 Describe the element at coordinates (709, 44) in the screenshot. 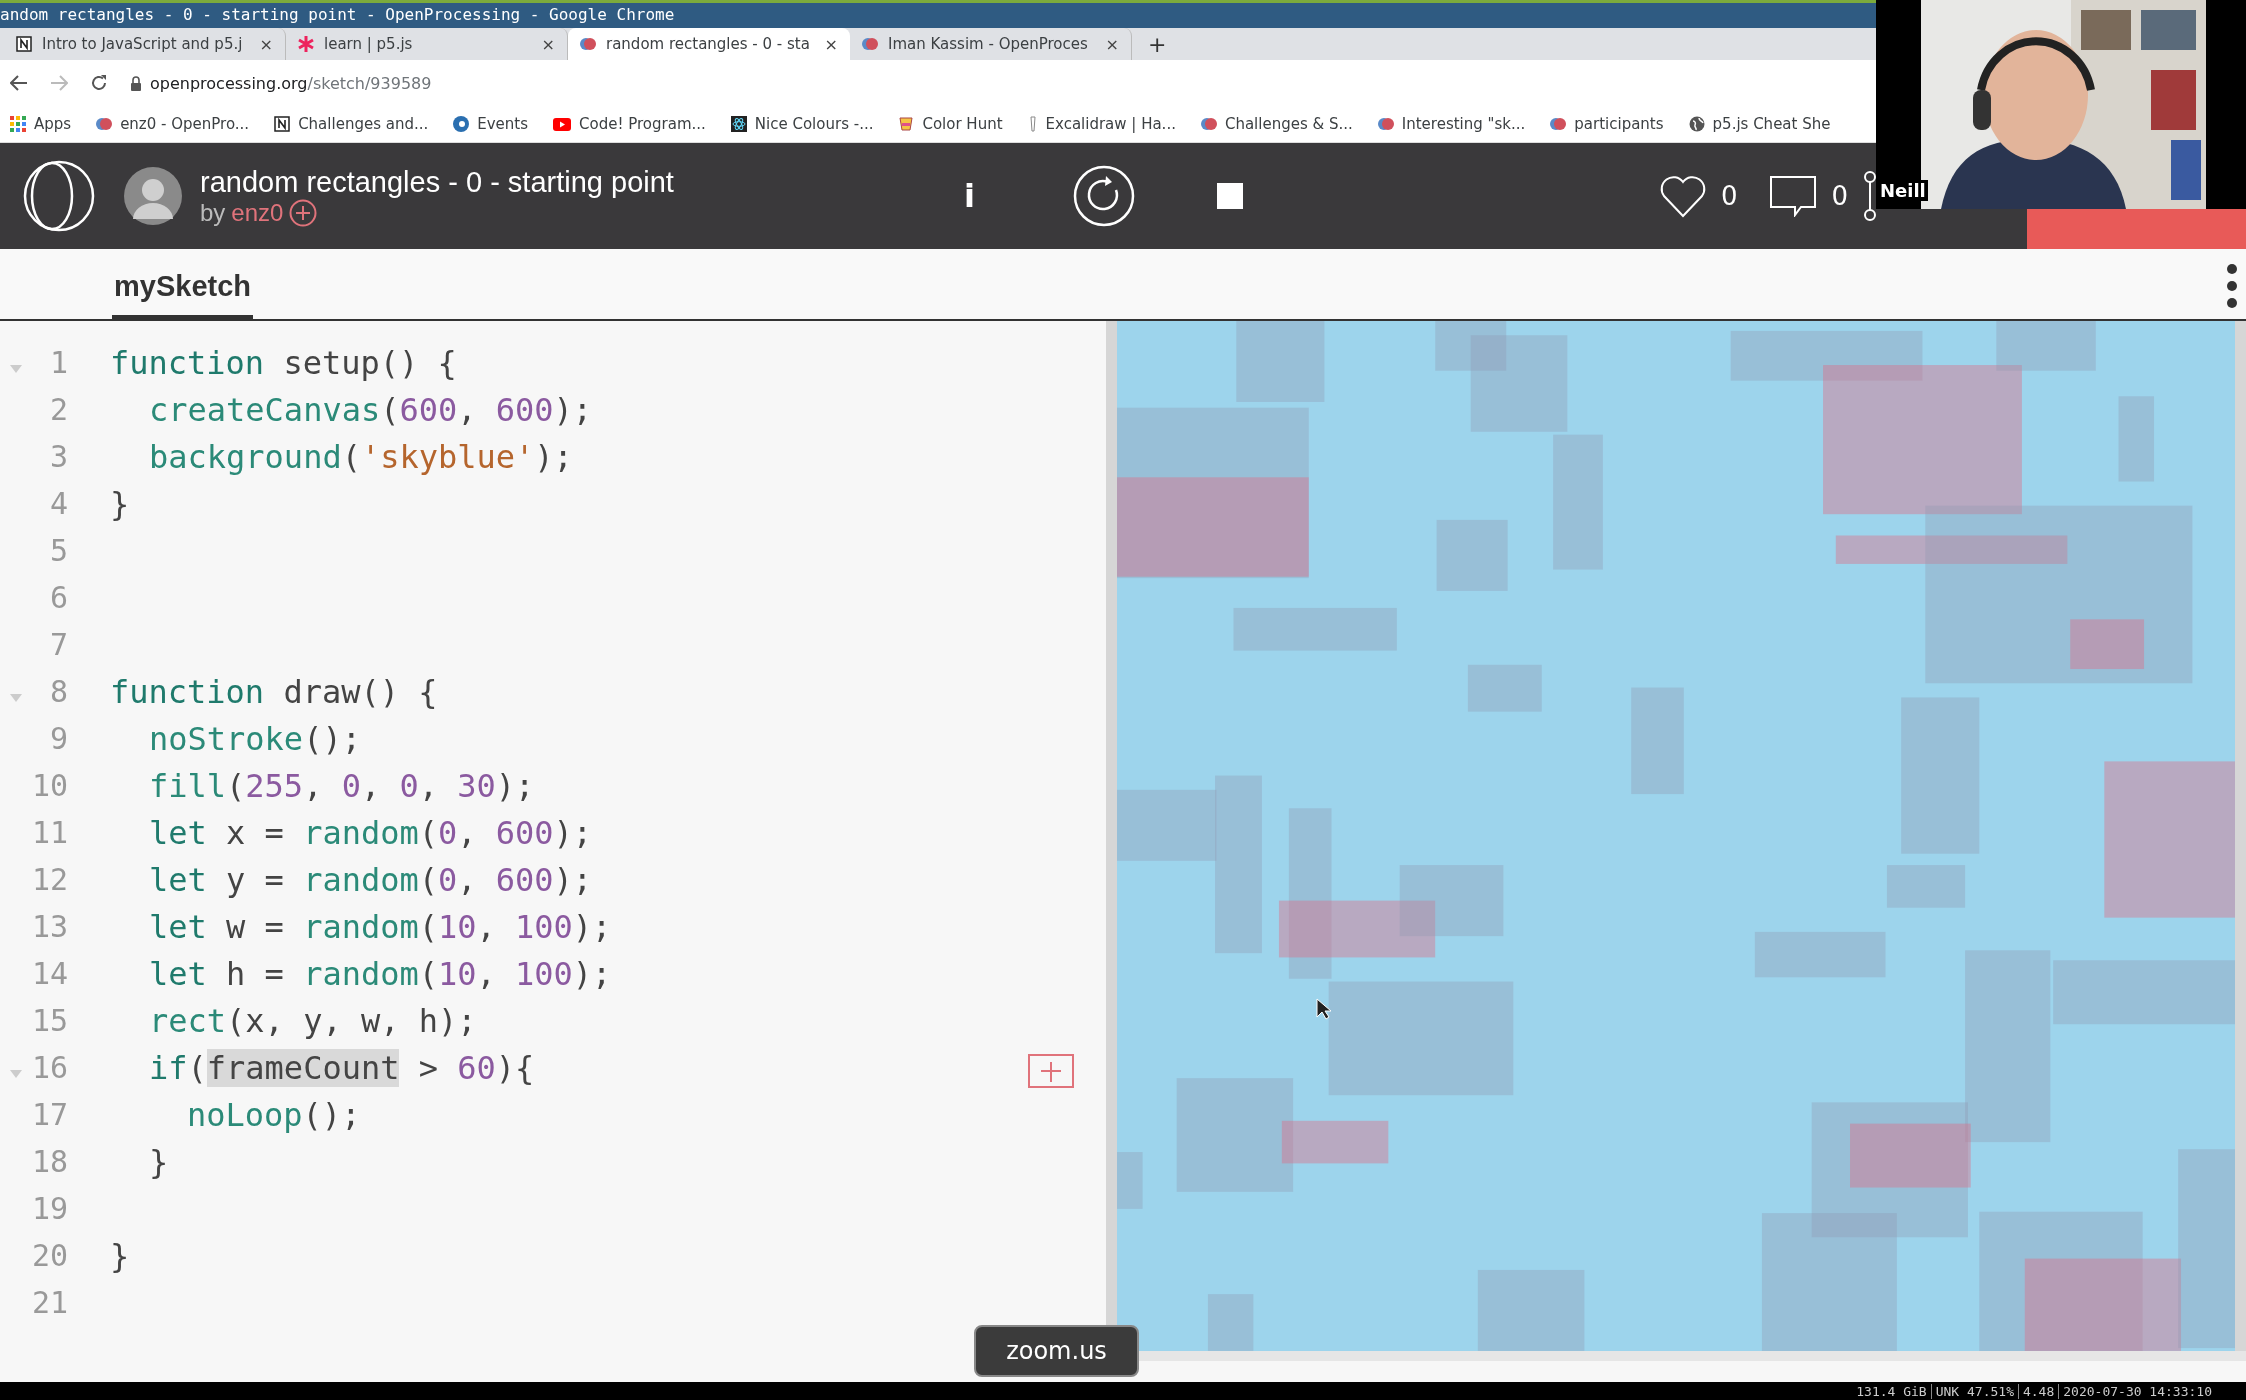

I see `browser-tab: random rectangles - 0 - sta ×` at that location.